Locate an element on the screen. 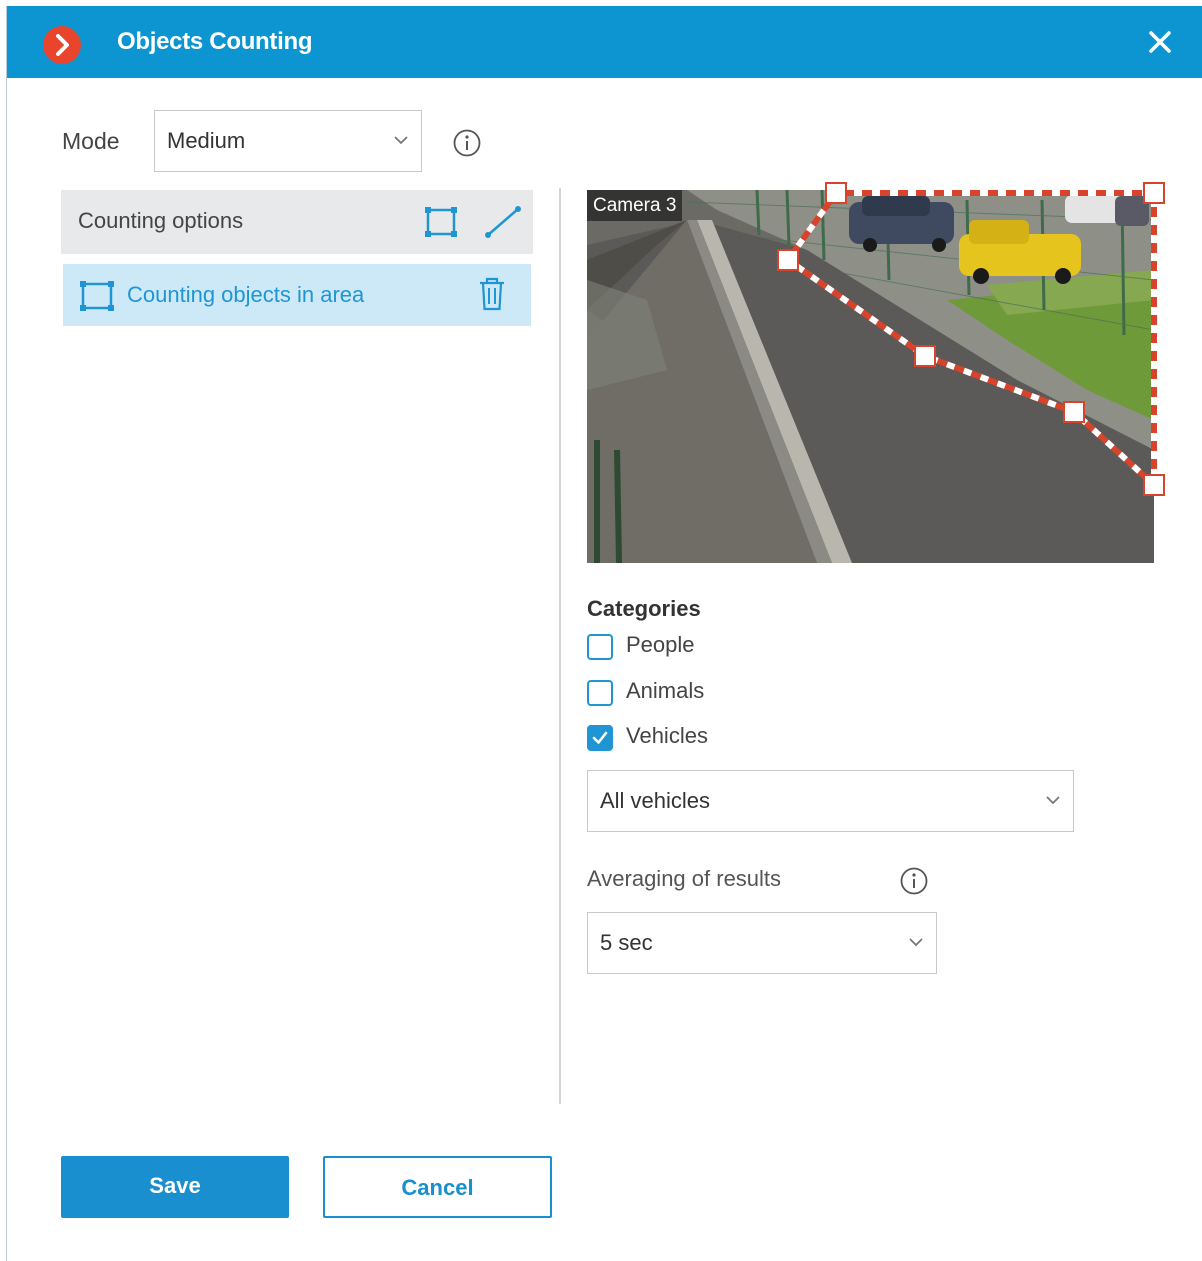 The width and height of the screenshot is (1202, 1261). close-icon is located at coordinates (1160, 42).